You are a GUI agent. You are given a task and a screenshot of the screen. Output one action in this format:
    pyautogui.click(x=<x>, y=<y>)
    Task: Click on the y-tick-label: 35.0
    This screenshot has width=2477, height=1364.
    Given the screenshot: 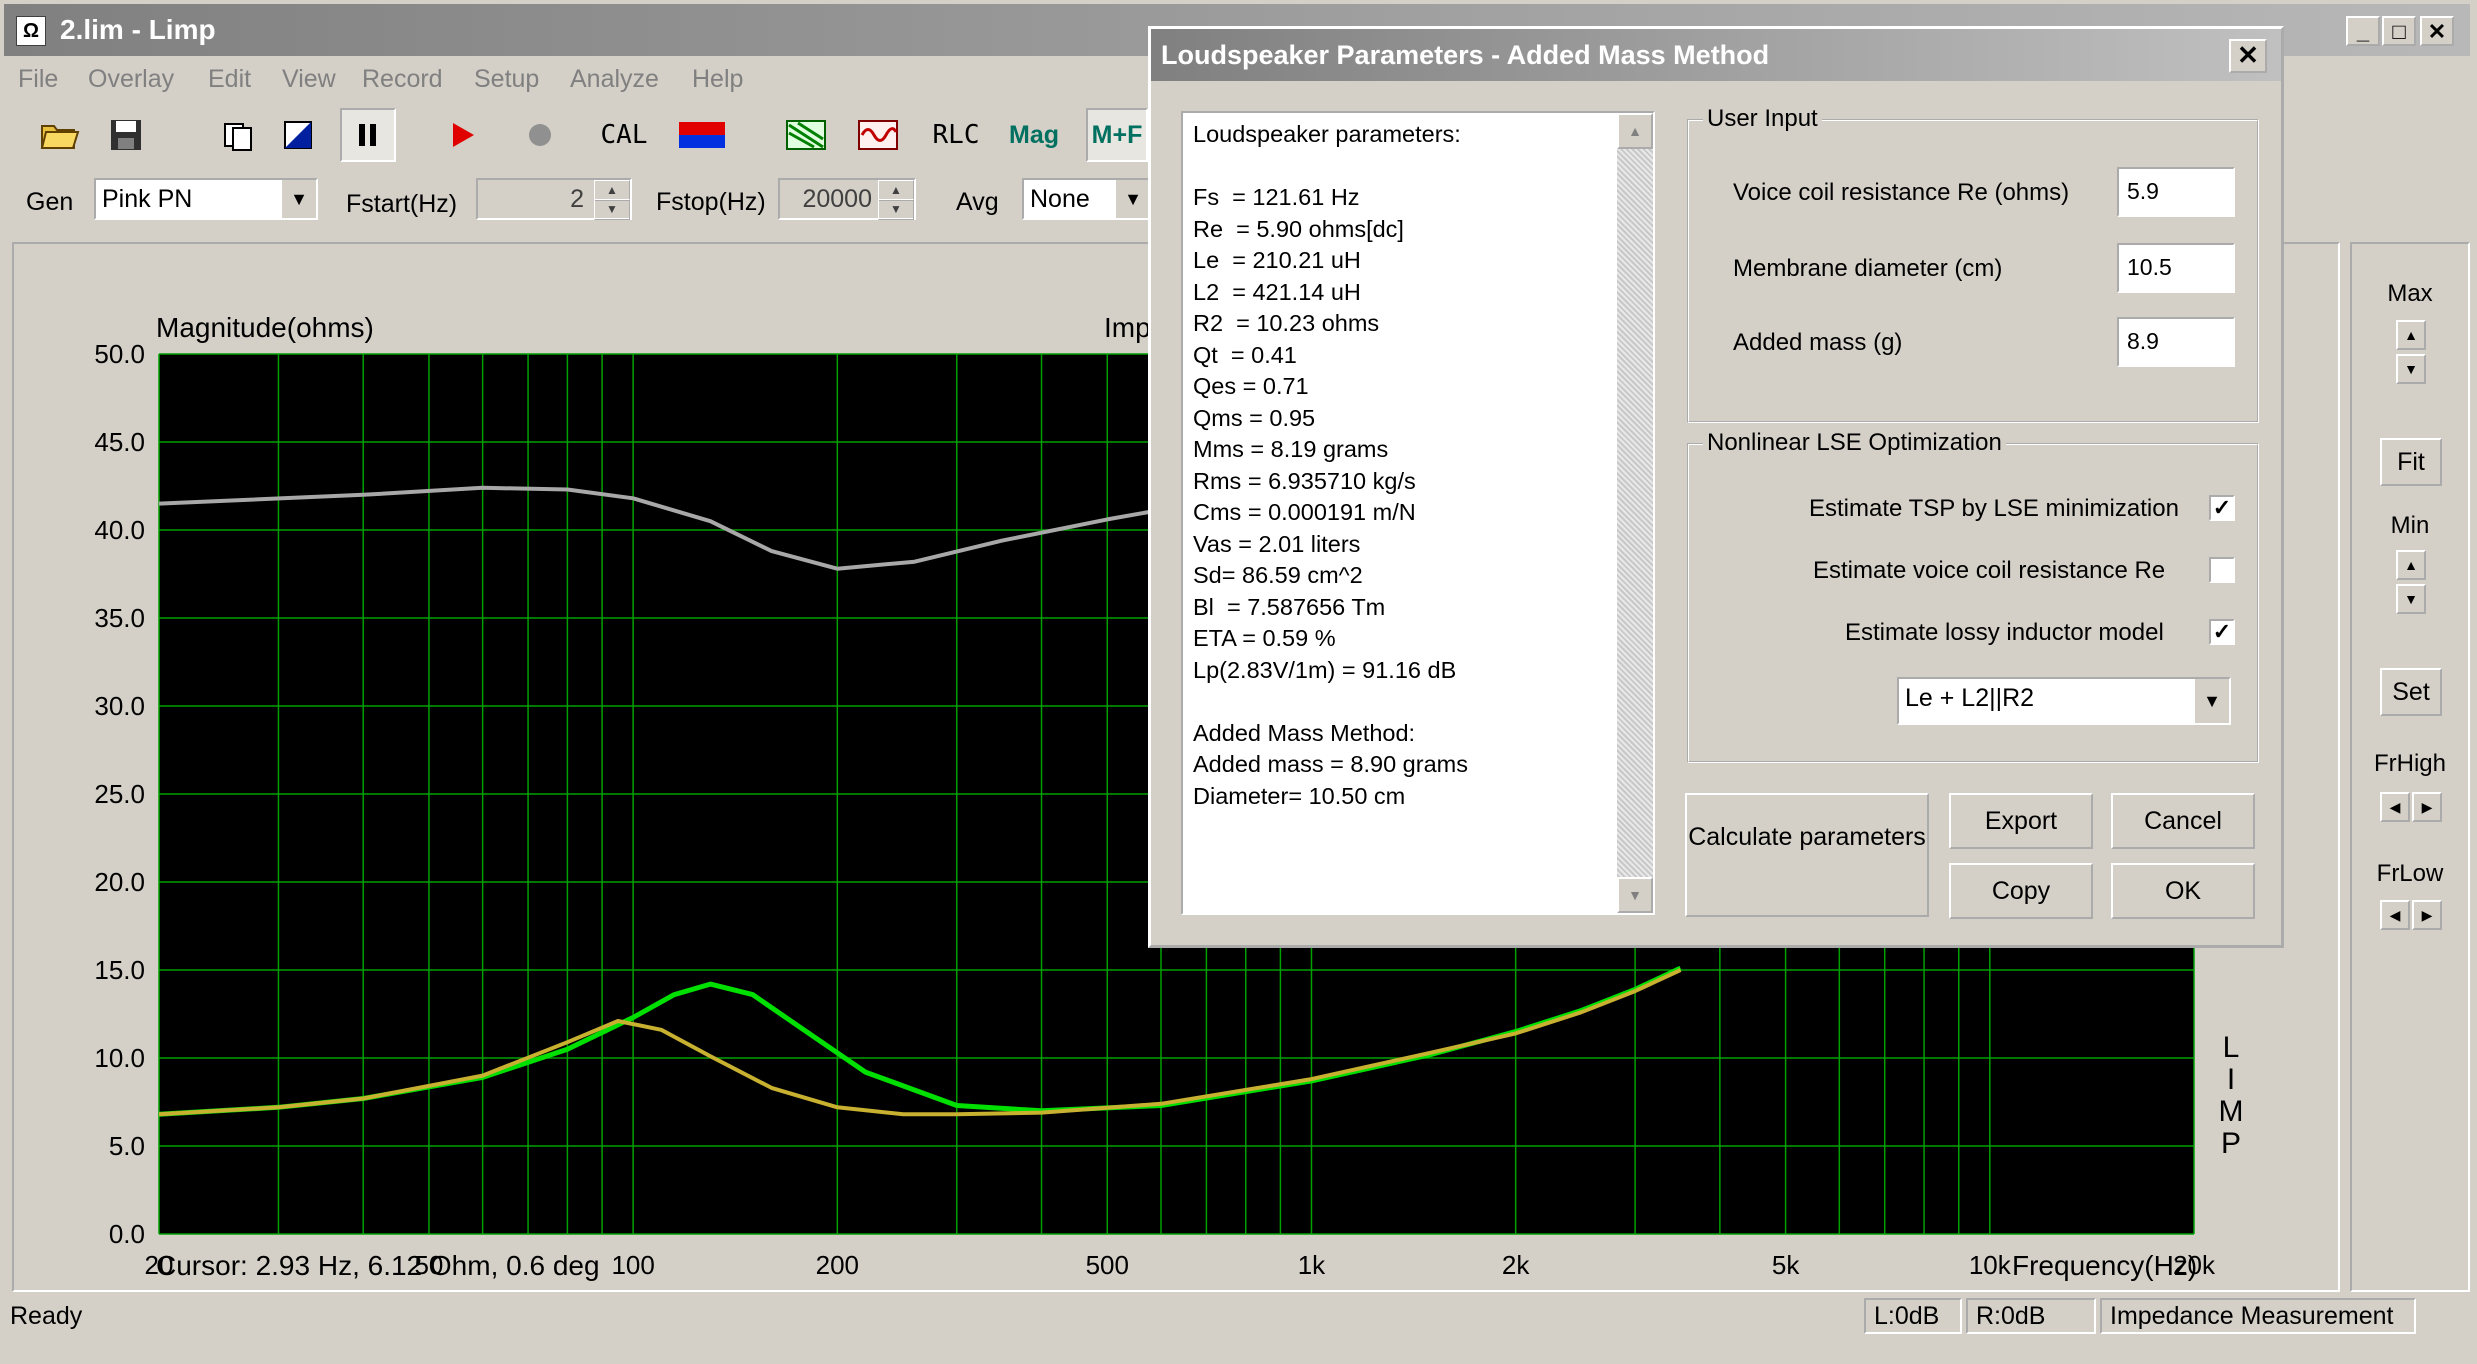 What is the action you would take?
    pyautogui.click(x=119, y=618)
    